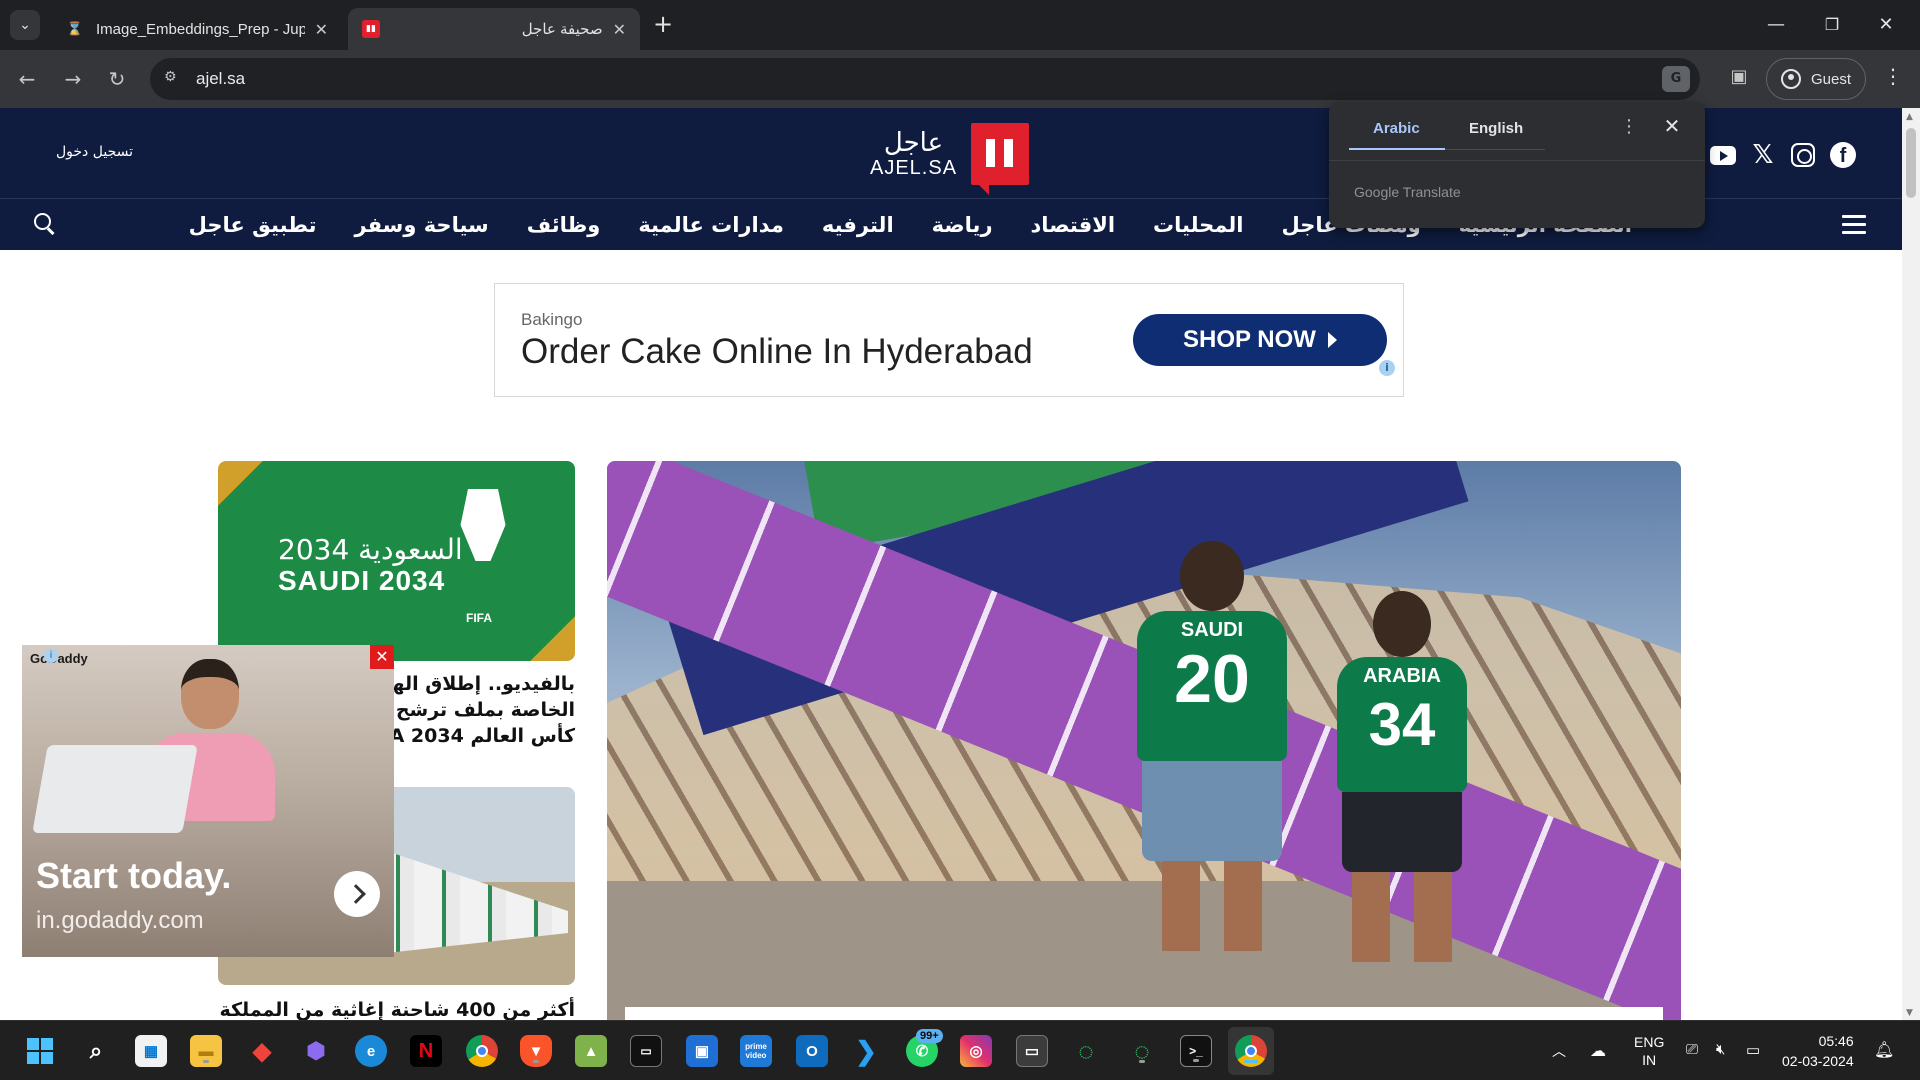 The image size is (1920, 1080). What do you see at coordinates (1251, 1051) in the screenshot?
I see `chrome-active-icon` at bounding box center [1251, 1051].